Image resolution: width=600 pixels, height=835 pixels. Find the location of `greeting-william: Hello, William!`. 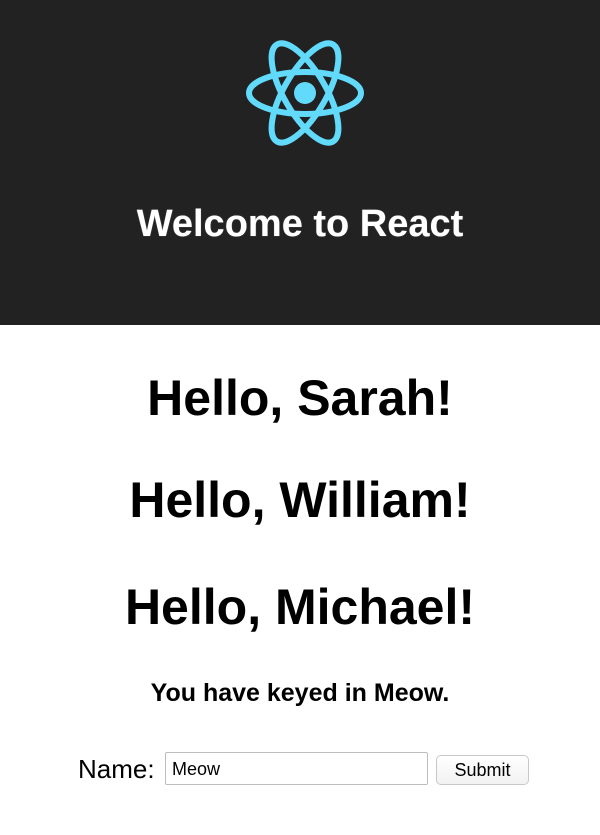

greeting-william: Hello, William! is located at coordinates (300, 500).